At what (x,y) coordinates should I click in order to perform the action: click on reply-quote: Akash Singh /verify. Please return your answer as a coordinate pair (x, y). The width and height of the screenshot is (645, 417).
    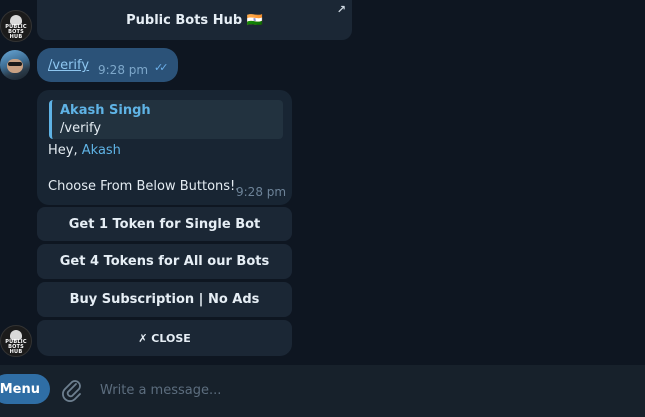
    Looking at the image, I should click on (166, 119).